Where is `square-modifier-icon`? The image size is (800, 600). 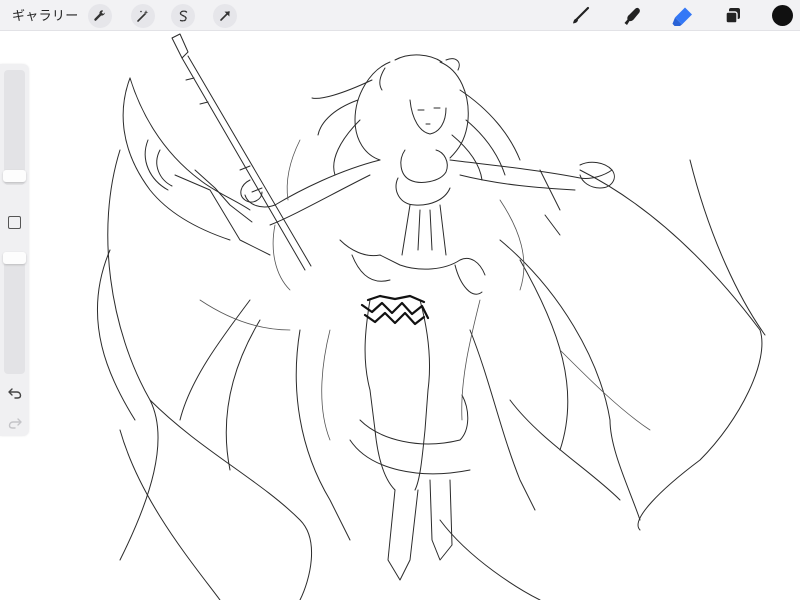 square-modifier-icon is located at coordinates (14, 222).